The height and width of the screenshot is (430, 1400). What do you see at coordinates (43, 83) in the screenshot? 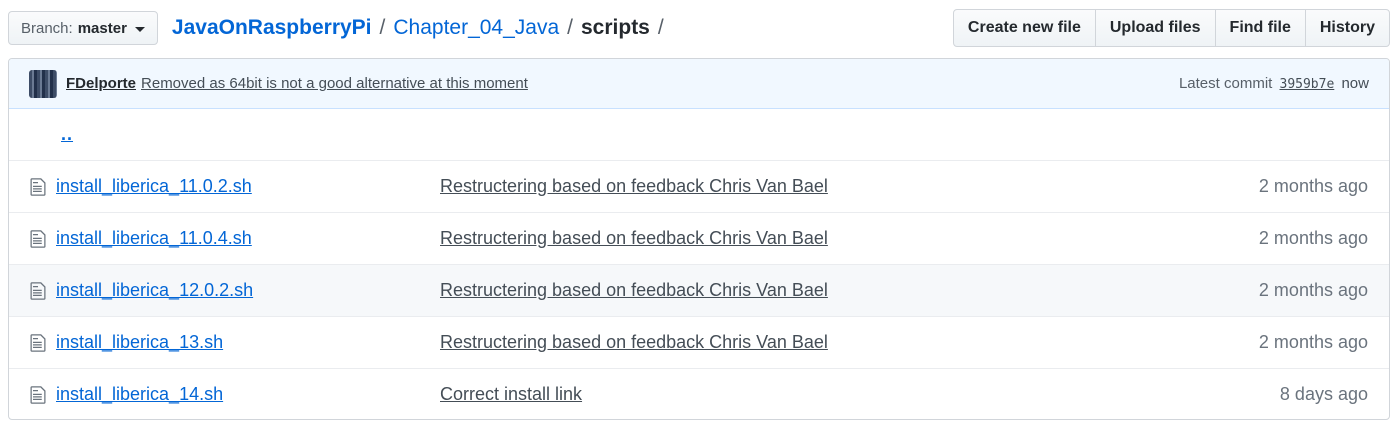
I see `user-avatar` at bounding box center [43, 83].